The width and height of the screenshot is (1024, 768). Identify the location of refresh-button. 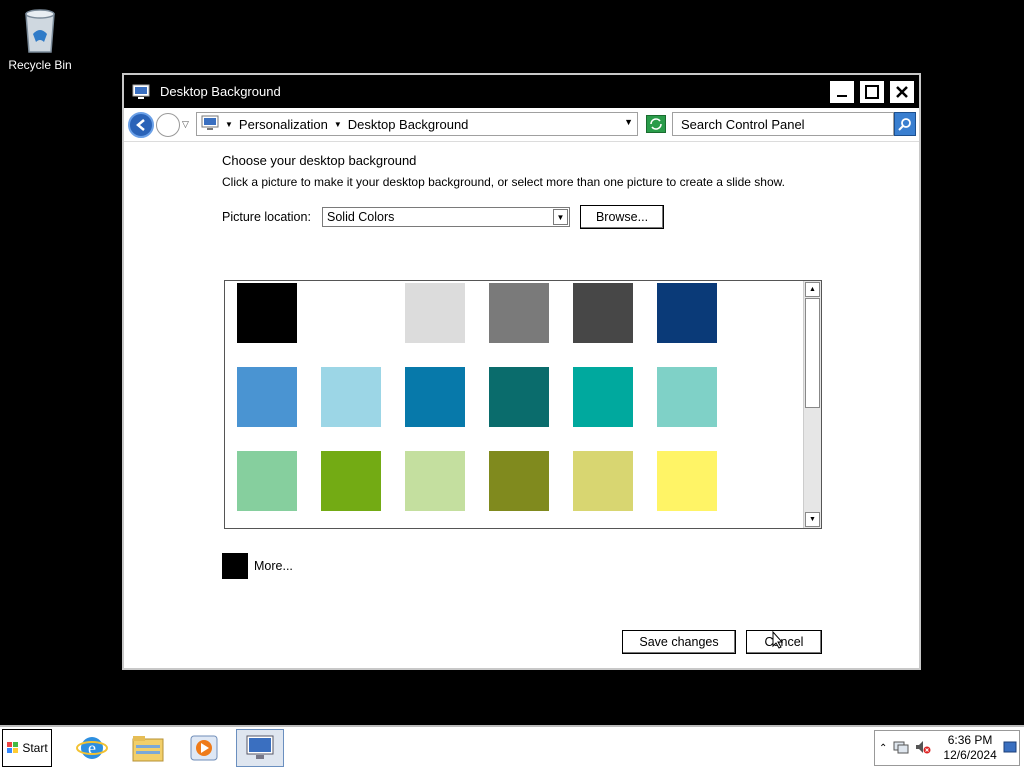
(656, 124).